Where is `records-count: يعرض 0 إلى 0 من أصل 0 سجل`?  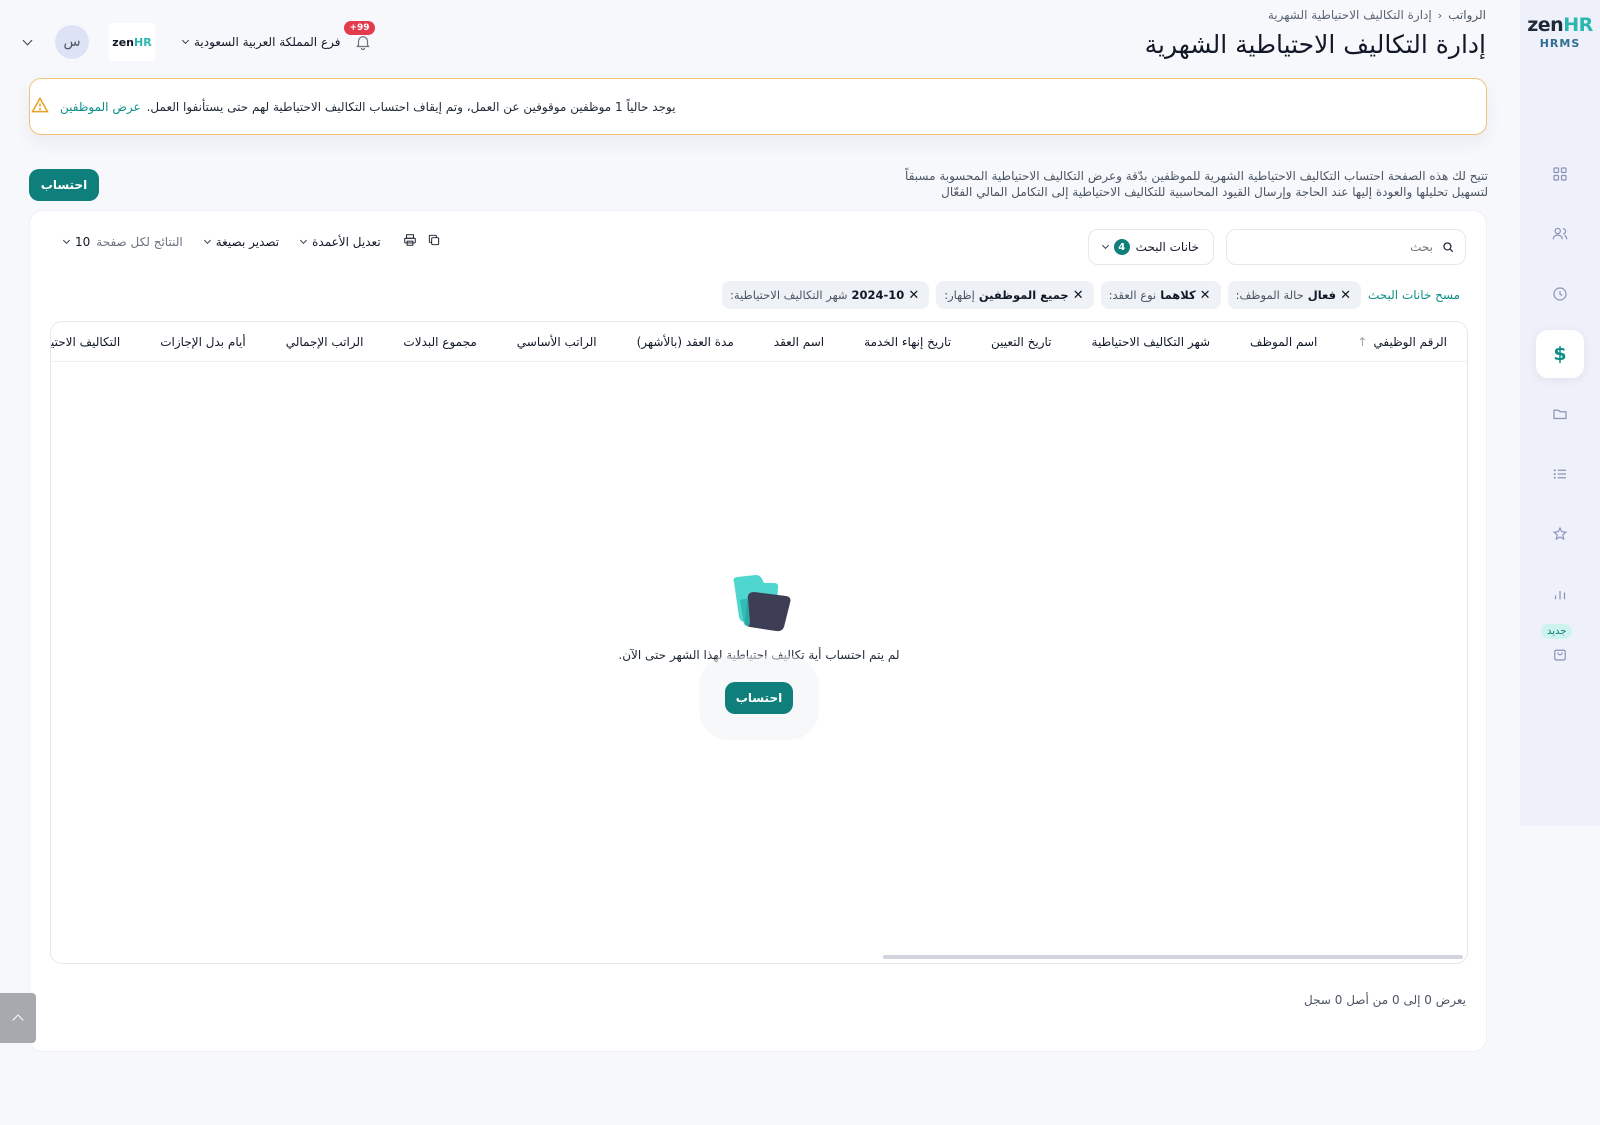 records-count: يعرض 0 إلى 0 من أصل 0 سجل is located at coordinates (1385, 1000).